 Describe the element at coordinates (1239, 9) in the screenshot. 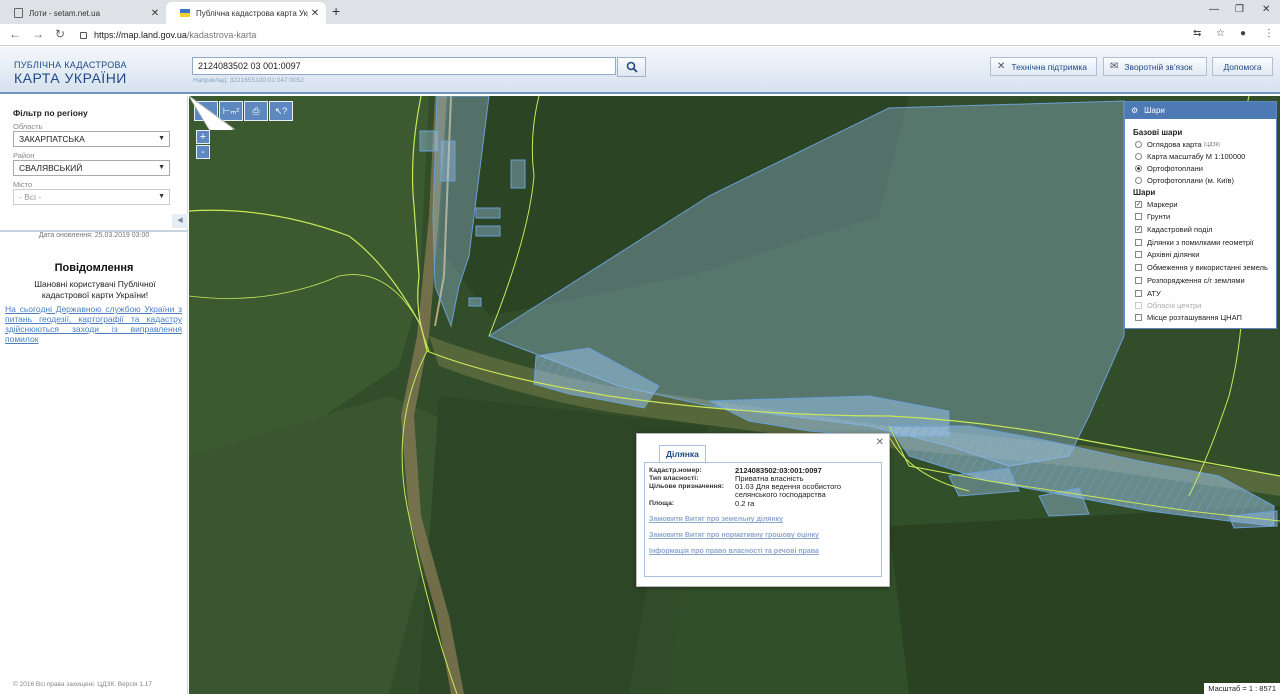

I see `restore-icon: ❐` at that location.